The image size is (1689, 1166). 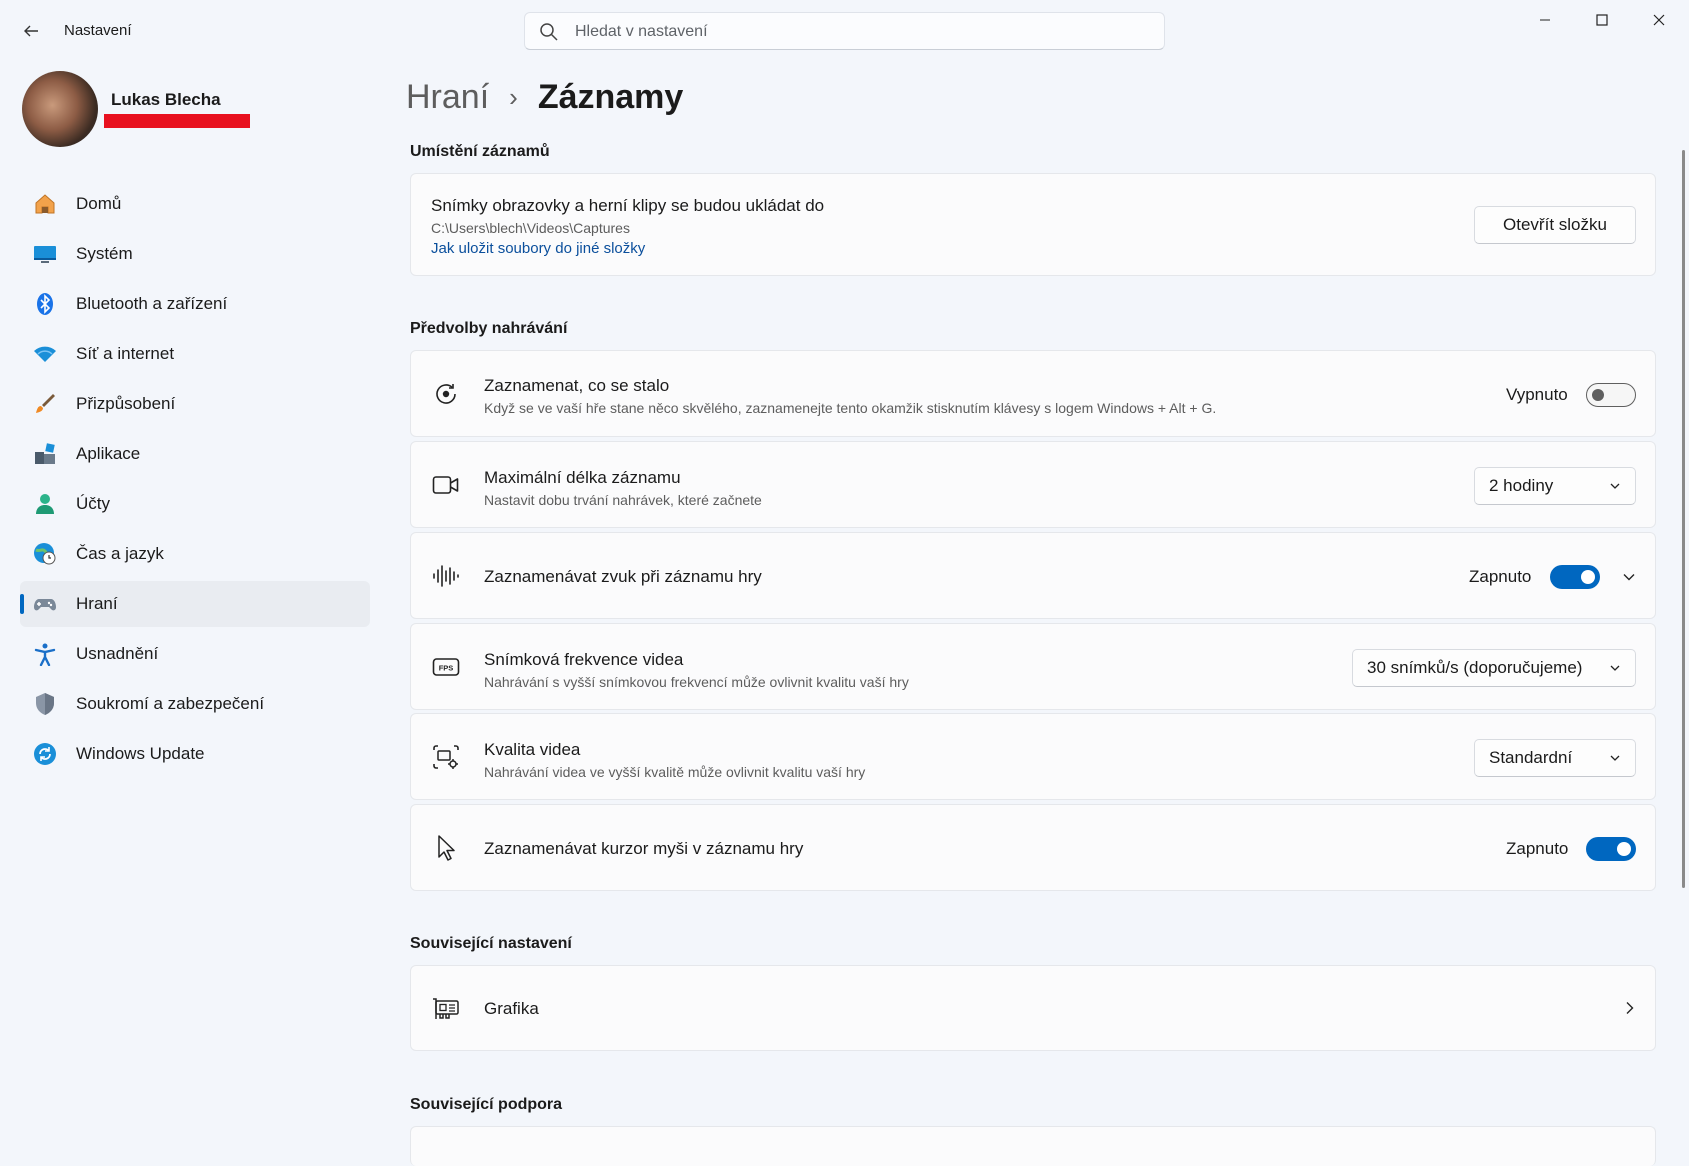 What do you see at coordinates (446, 848) in the screenshot?
I see `mouse-cursor-icon` at bounding box center [446, 848].